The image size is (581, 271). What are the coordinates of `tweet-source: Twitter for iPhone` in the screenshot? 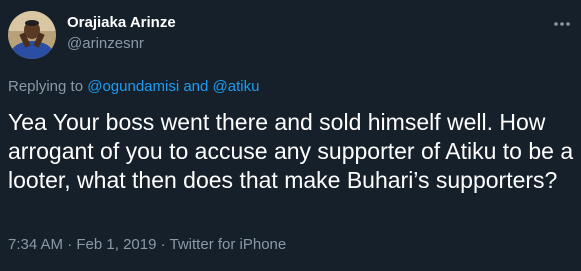 It's located at (228, 244).